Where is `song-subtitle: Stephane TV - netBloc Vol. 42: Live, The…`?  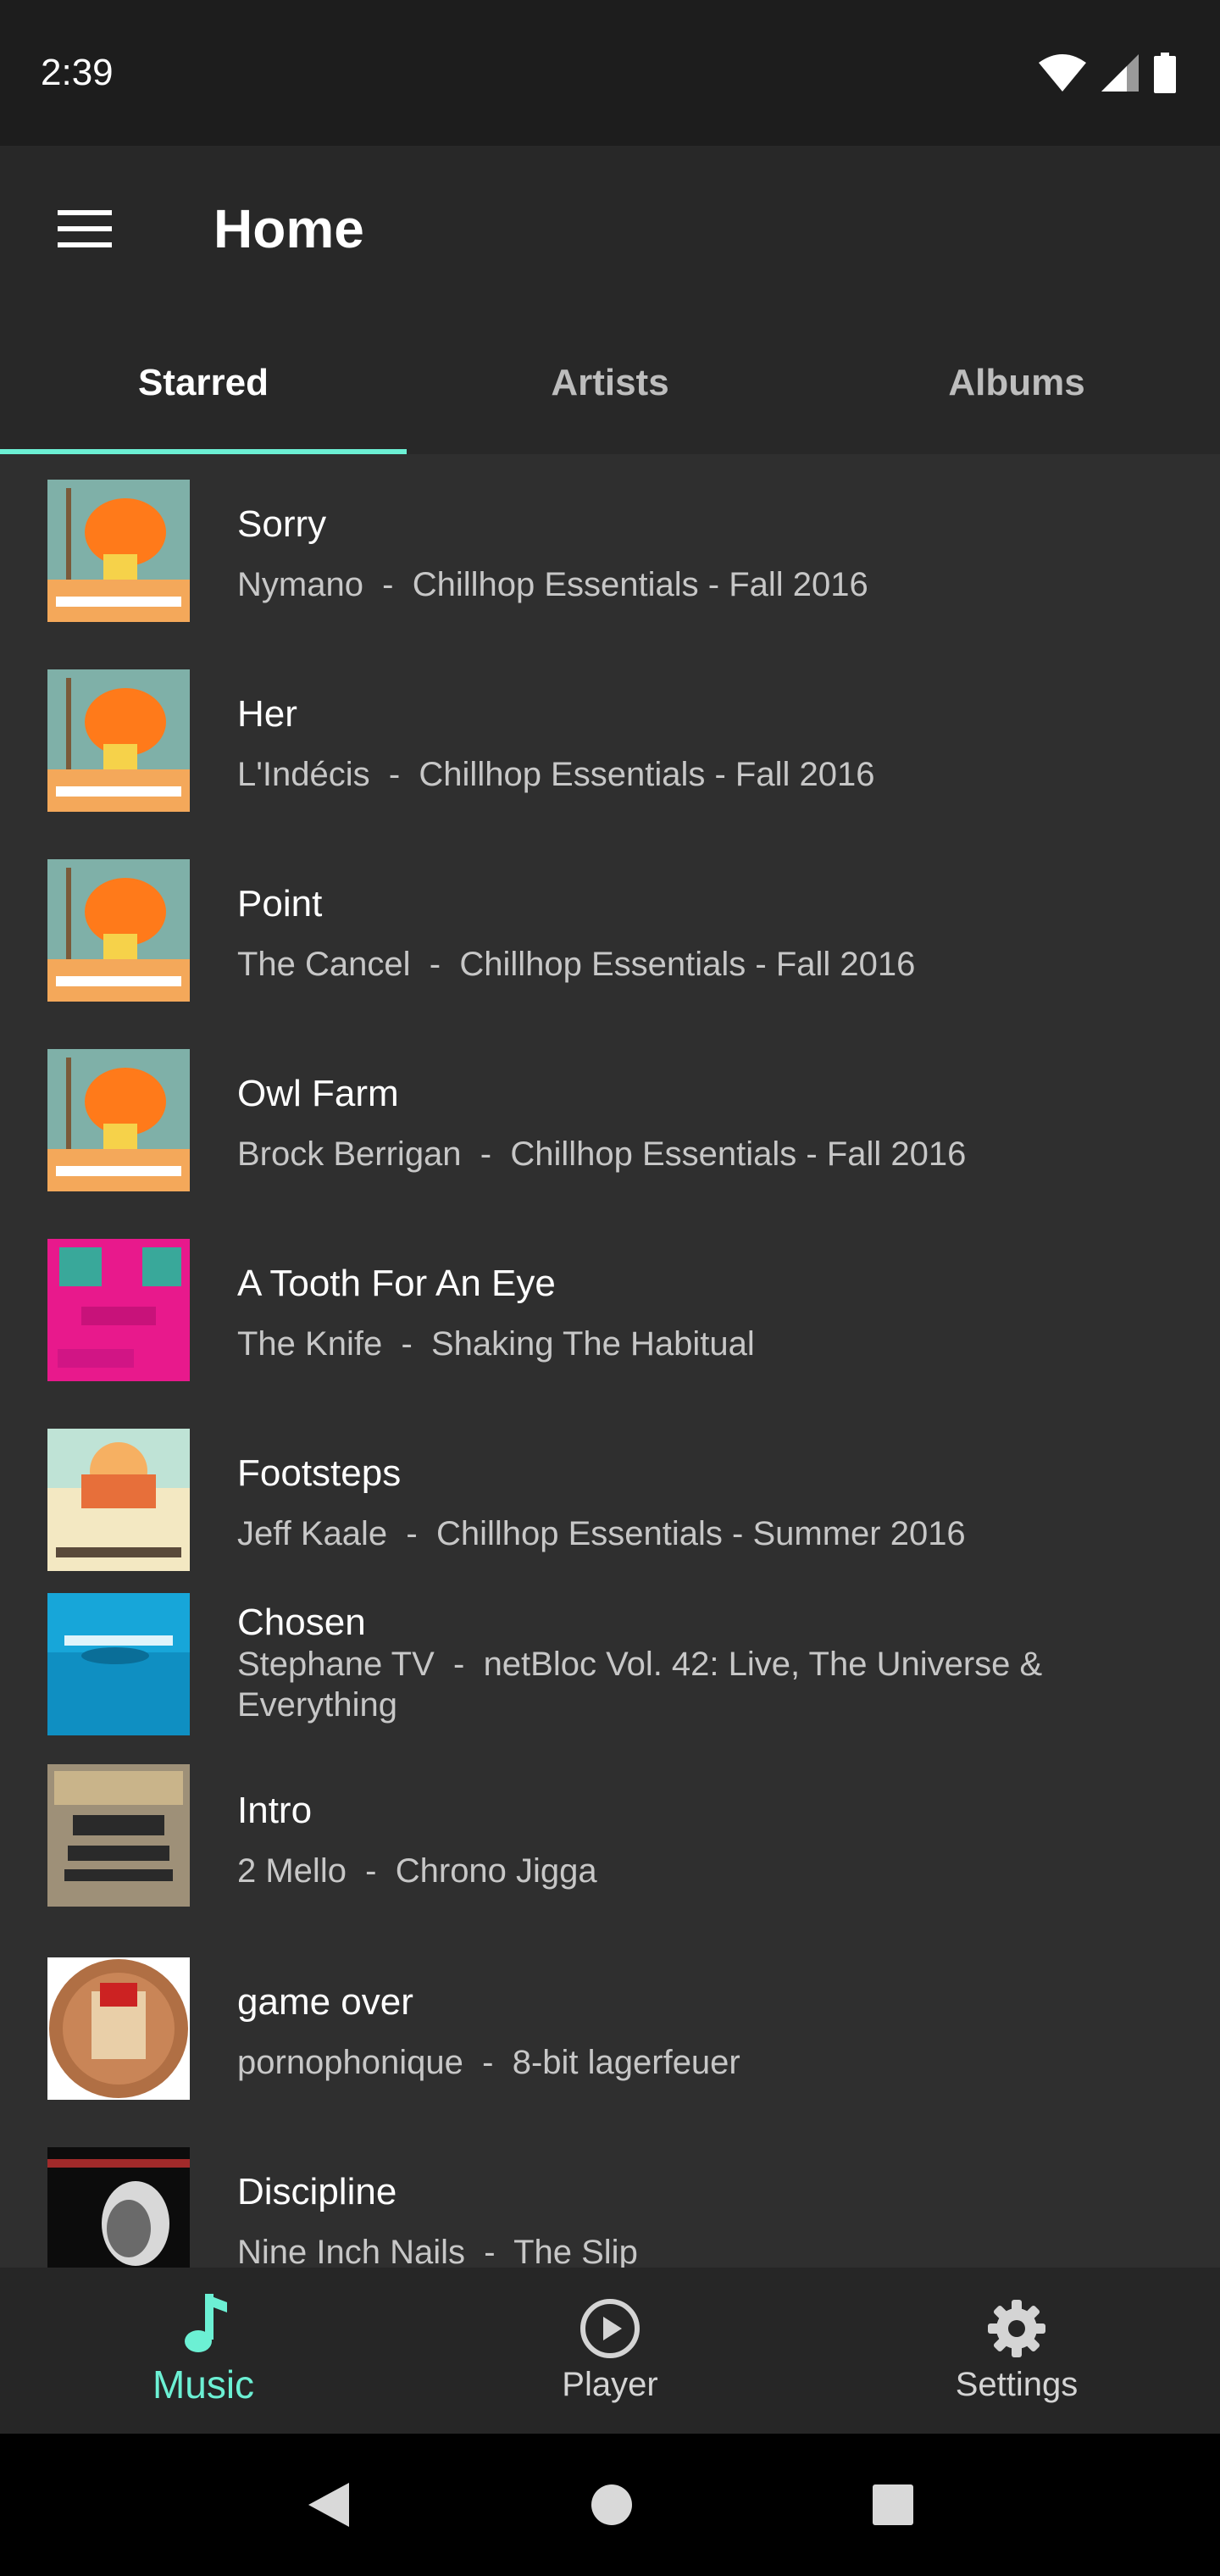
song-subtitle: Stephane TV - netBloc Vol. 42: Live, The… is located at coordinates (640, 1685).